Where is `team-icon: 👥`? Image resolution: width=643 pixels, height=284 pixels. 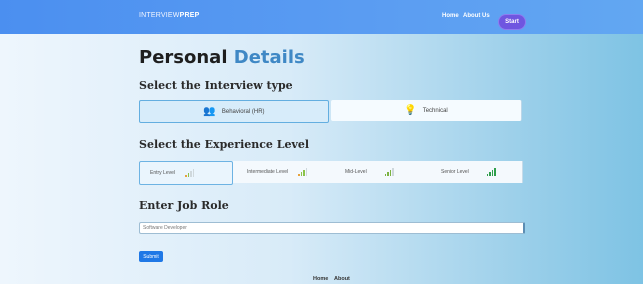
team-icon: 👥 is located at coordinates (209, 111).